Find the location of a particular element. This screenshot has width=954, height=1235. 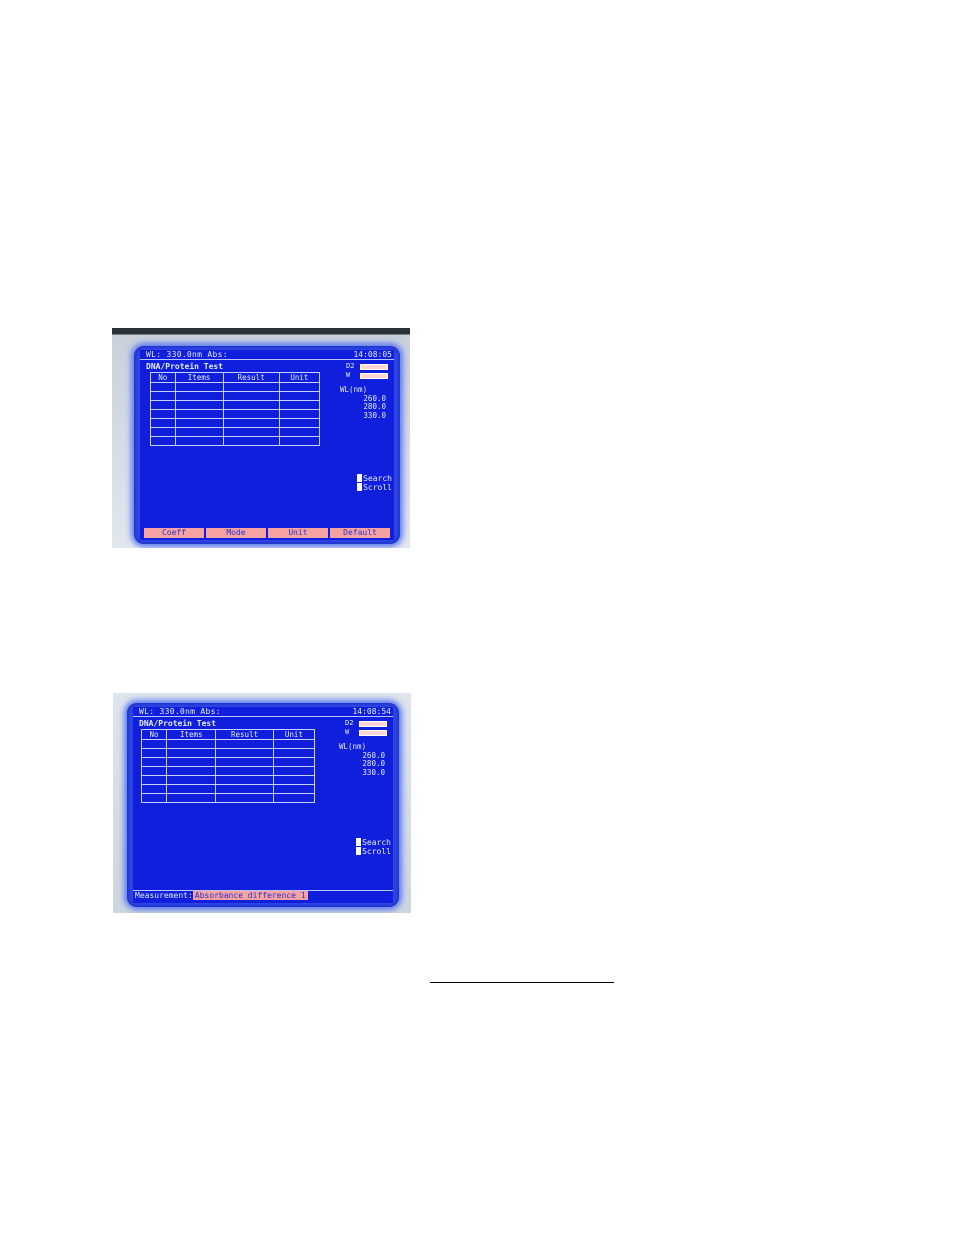

status-bar: WL: 330.0nm Abs: 14:08:54 is located at coordinates (263, 712).